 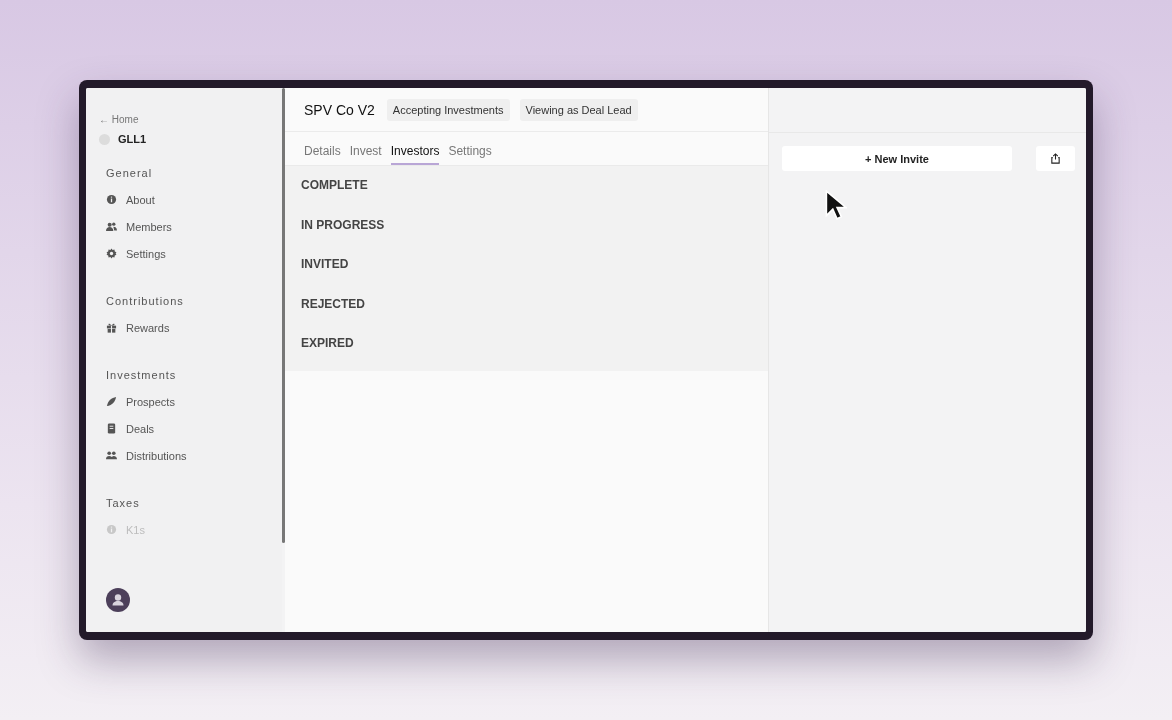 What do you see at coordinates (142, 375) in the screenshot?
I see `section-heading: Investments` at bounding box center [142, 375].